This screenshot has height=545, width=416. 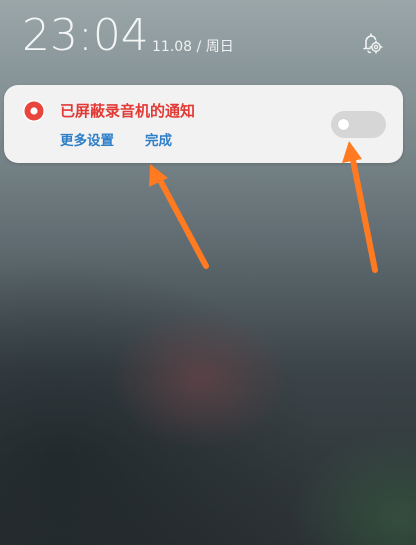 What do you see at coordinates (343, 124) in the screenshot?
I see `toggle-knob` at bounding box center [343, 124].